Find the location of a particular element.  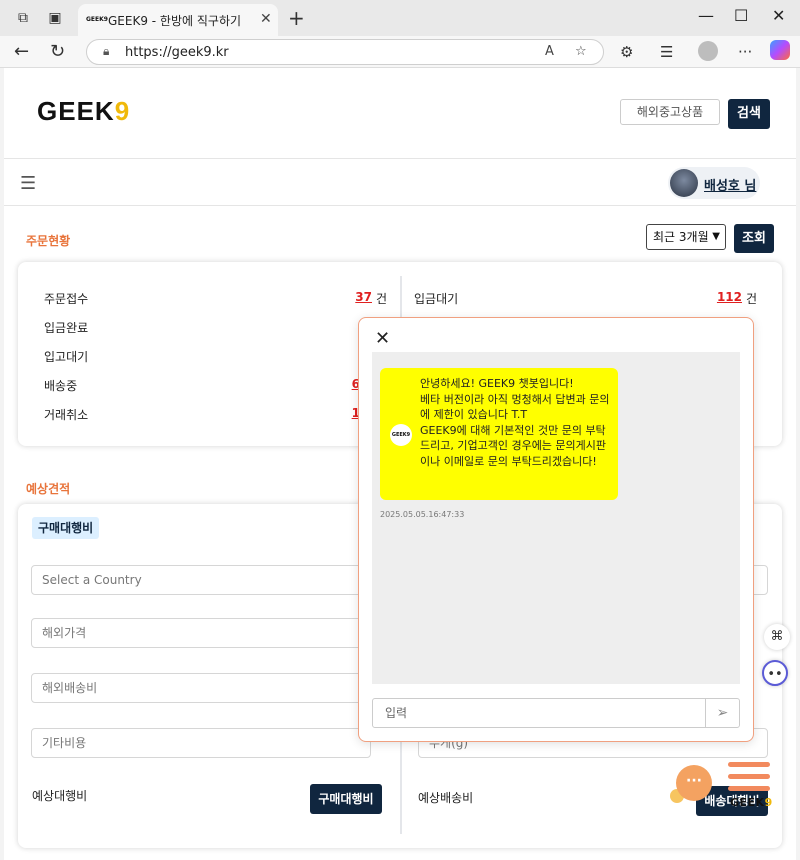

favorite-icon: ☆ is located at coordinates (581, 51).